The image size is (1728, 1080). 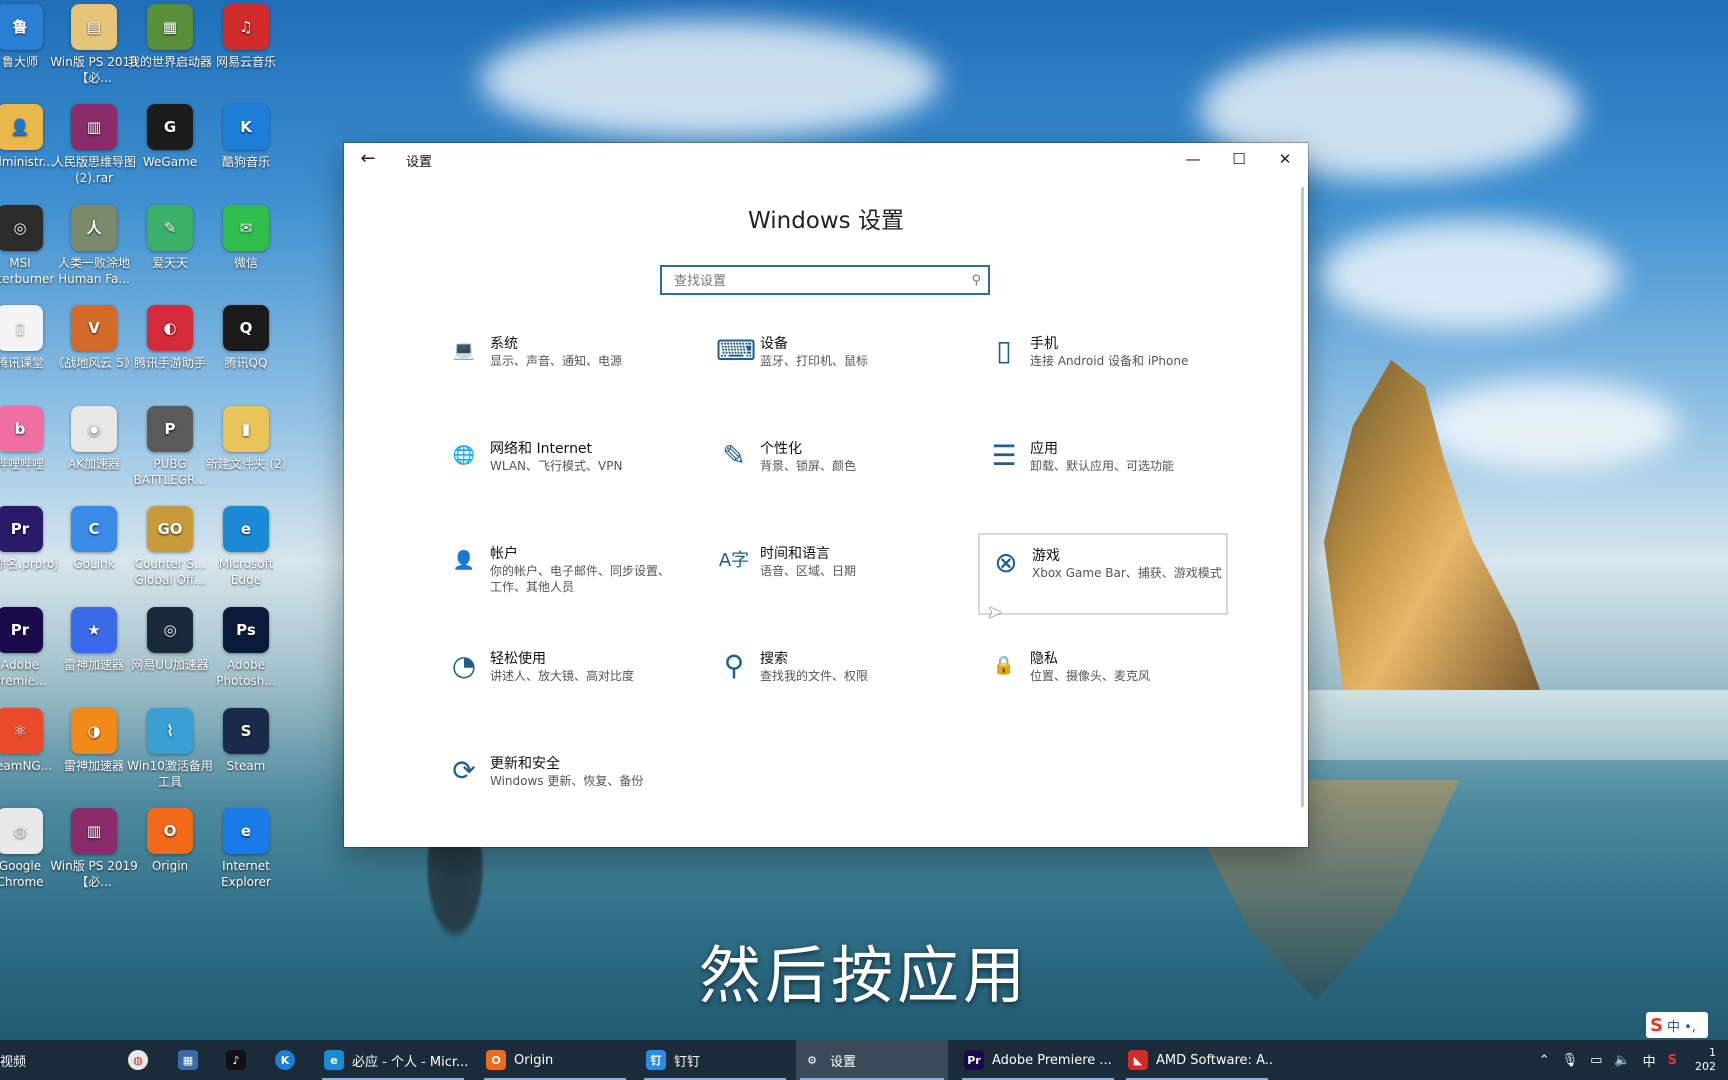 I want to click on app-icon: S, so click(x=246, y=731).